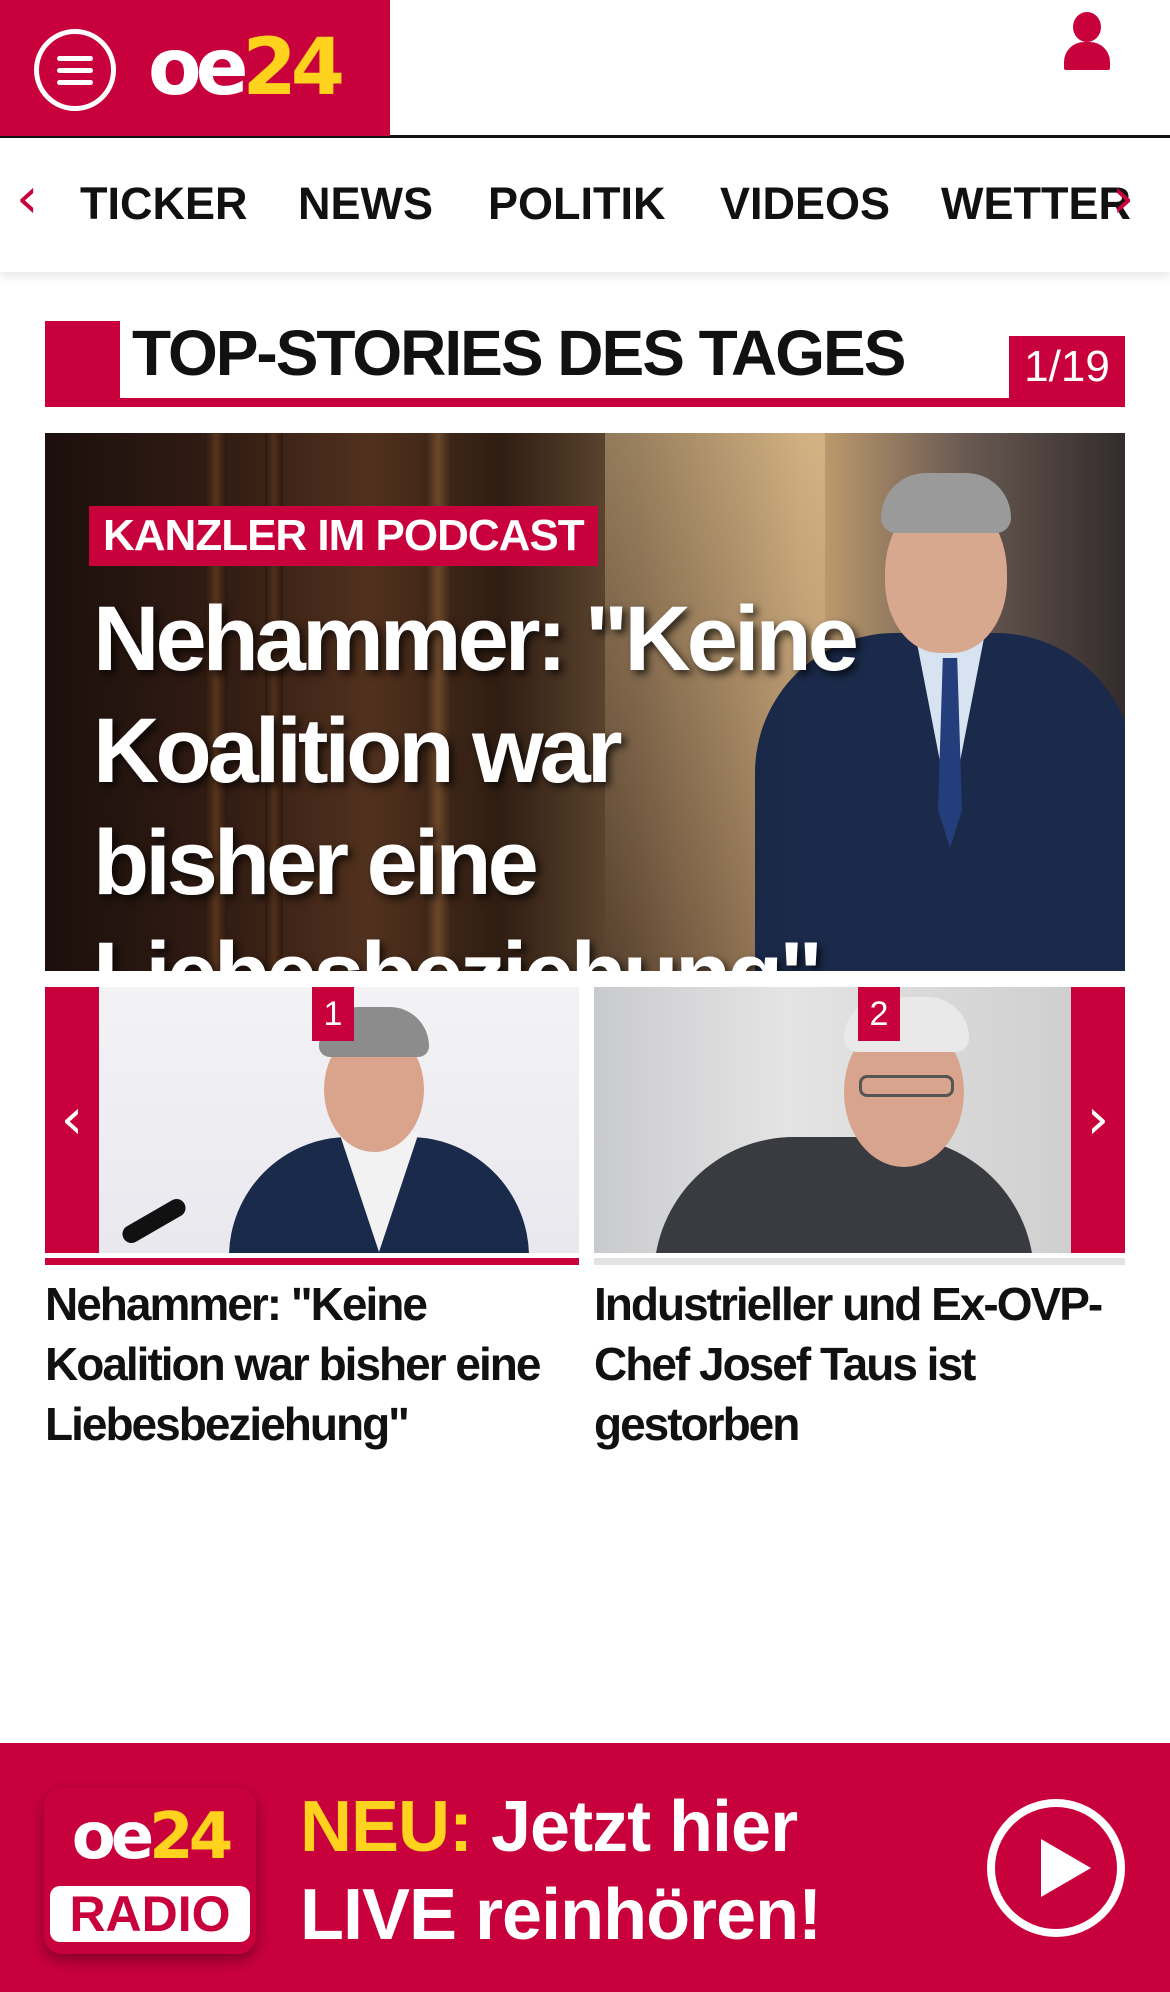 The width and height of the screenshot is (1170, 1992). What do you see at coordinates (312, 1261) in the screenshot?
I see `story-card-1-active-bar` at bounding box center [312, 1261].